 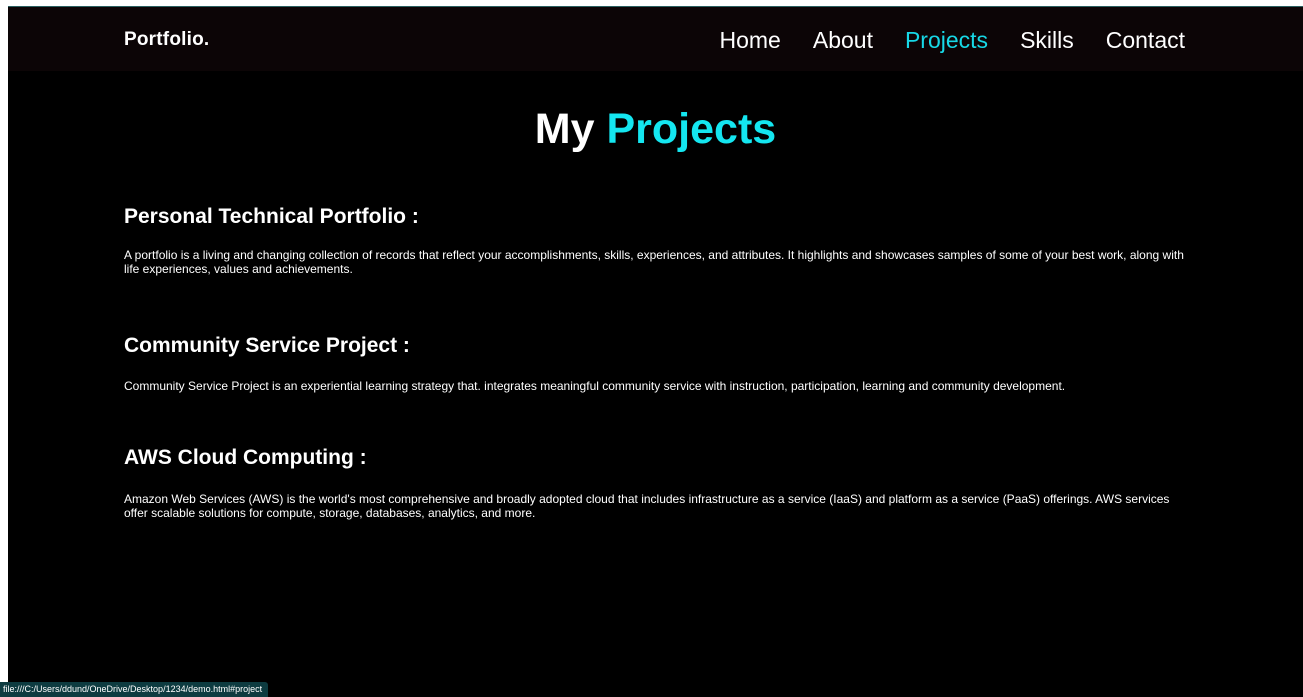 What do you see at coordinates (271, 216) in the screenshot?
I see `project-heading: Personal Technical Portfolio :` at bounding box center [271, 216].